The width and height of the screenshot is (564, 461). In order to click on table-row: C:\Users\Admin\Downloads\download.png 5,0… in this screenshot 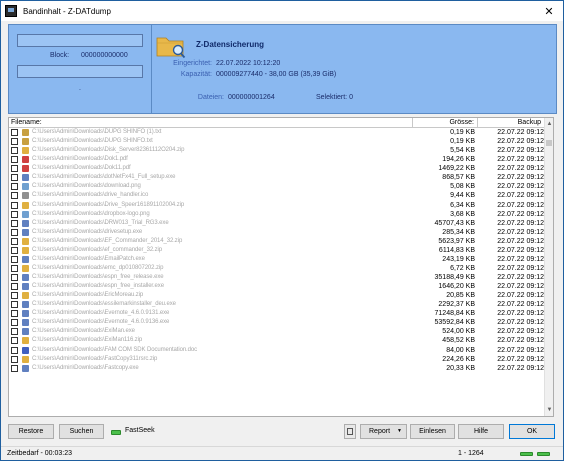, I will do `click(277, 186)`.